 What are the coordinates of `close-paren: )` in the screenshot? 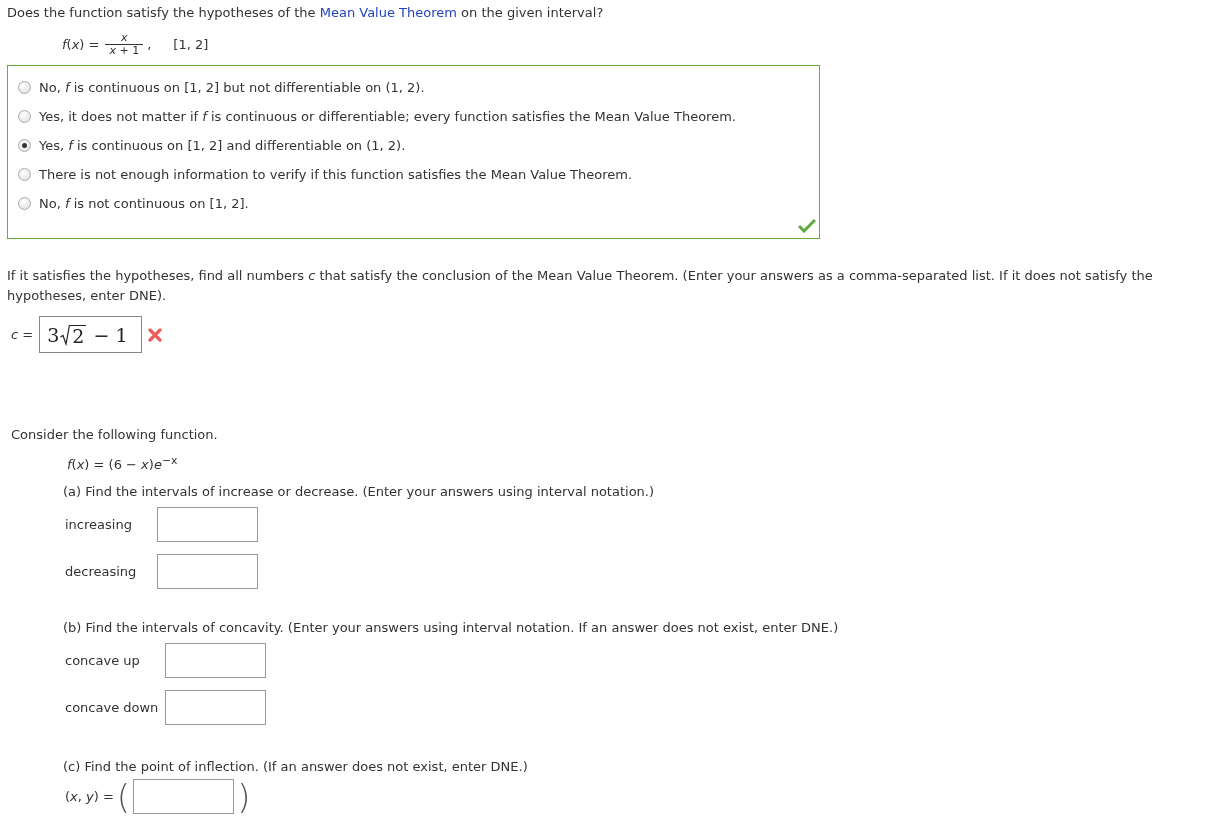 It's located at (244, 796).